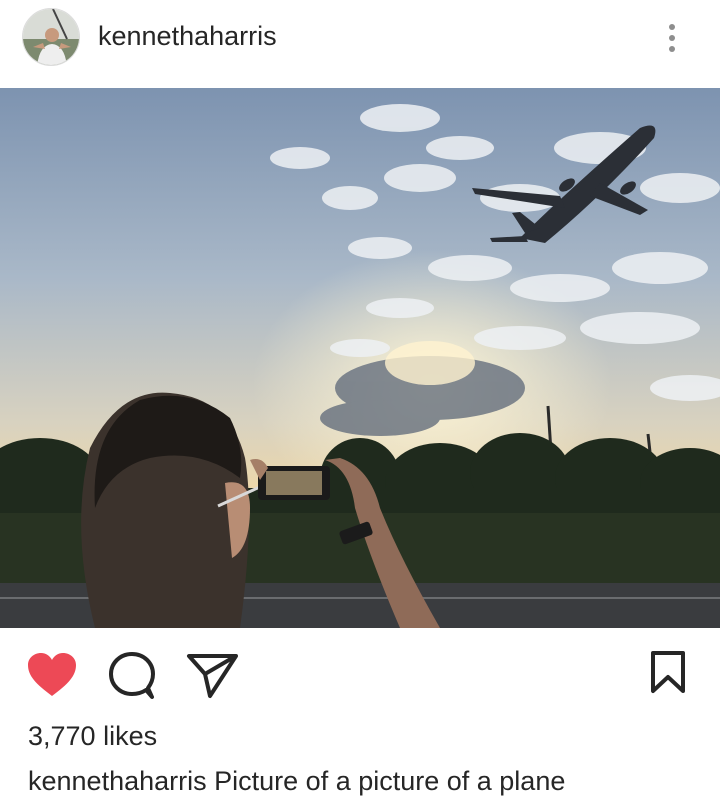 This screenshot has width=720, height=801. I want to click on more-options-button, so click(672, 38).